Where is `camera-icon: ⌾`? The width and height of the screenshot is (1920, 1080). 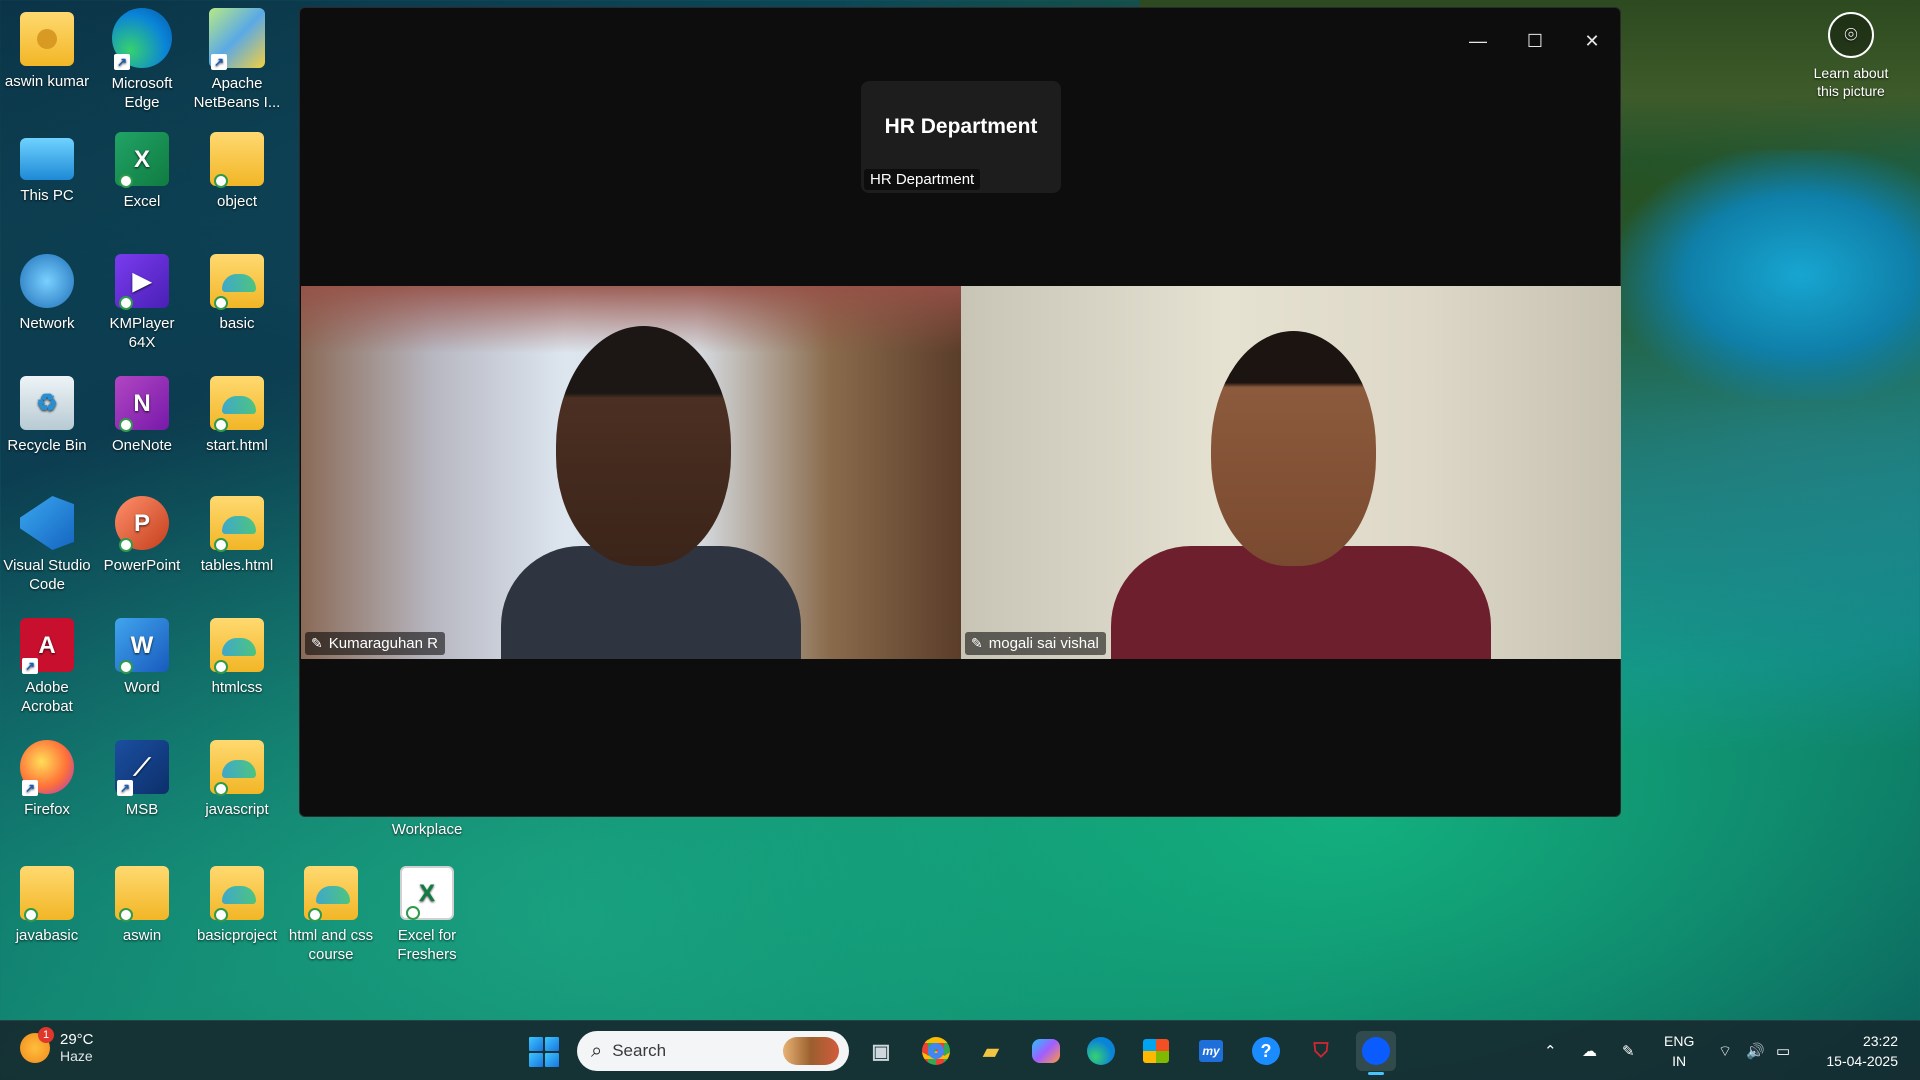
camera-icon: ⌾ is located at coordinates (1851, 35).